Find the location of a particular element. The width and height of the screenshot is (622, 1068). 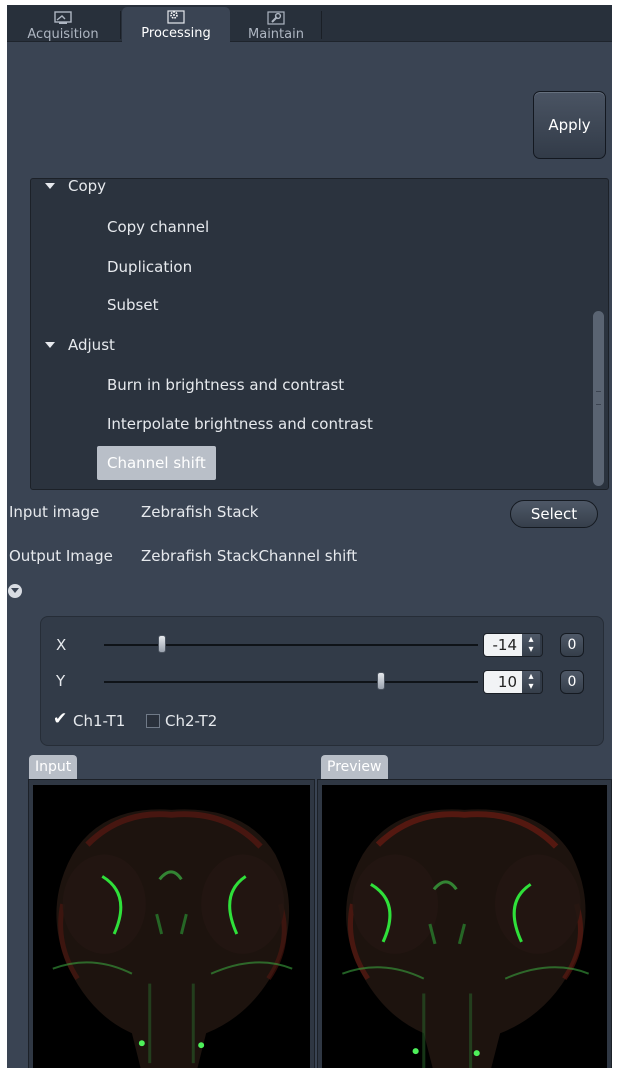

checkbox-checked-icon is located at coordinates (60, 719).